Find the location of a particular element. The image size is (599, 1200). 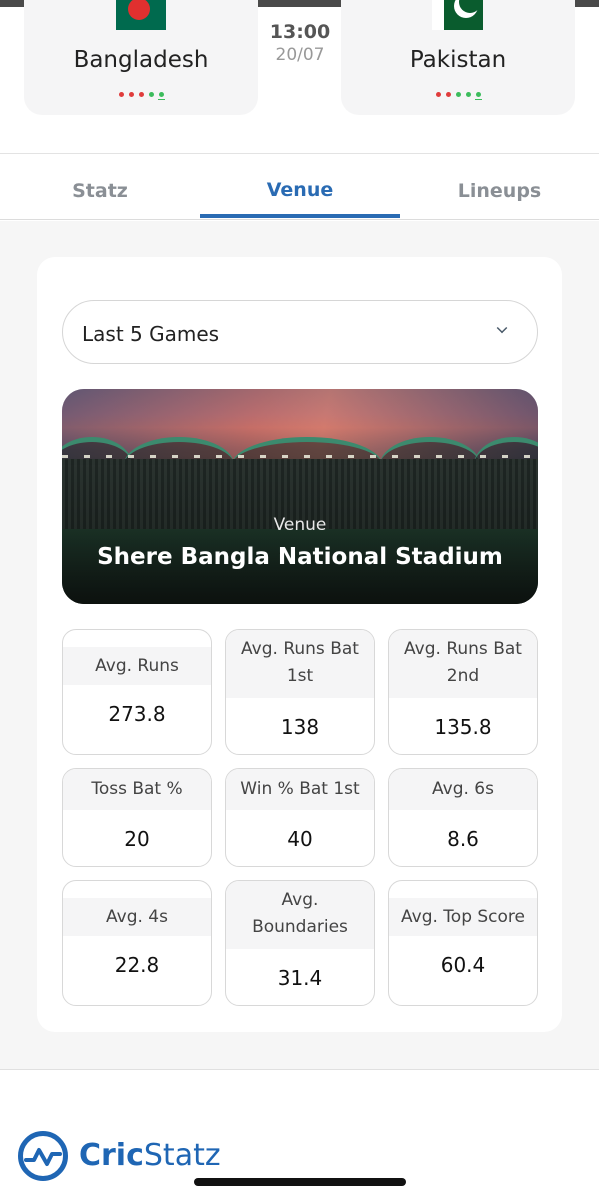

match-date: 20/07 is located at coordinates (300, 55).